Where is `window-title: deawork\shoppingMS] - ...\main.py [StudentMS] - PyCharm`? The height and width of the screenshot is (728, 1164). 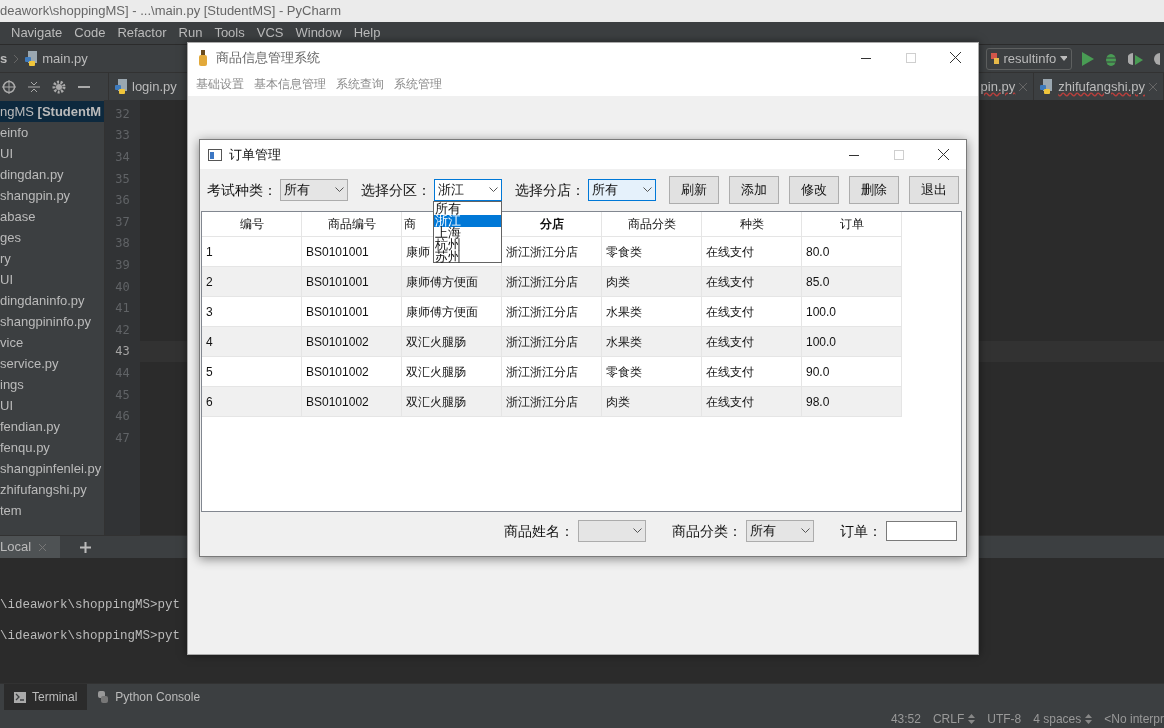
window-title: deawork\shoppingMS] - ...\main.py [StudentMS] - PyCharm is located at coordinates (171, 11).